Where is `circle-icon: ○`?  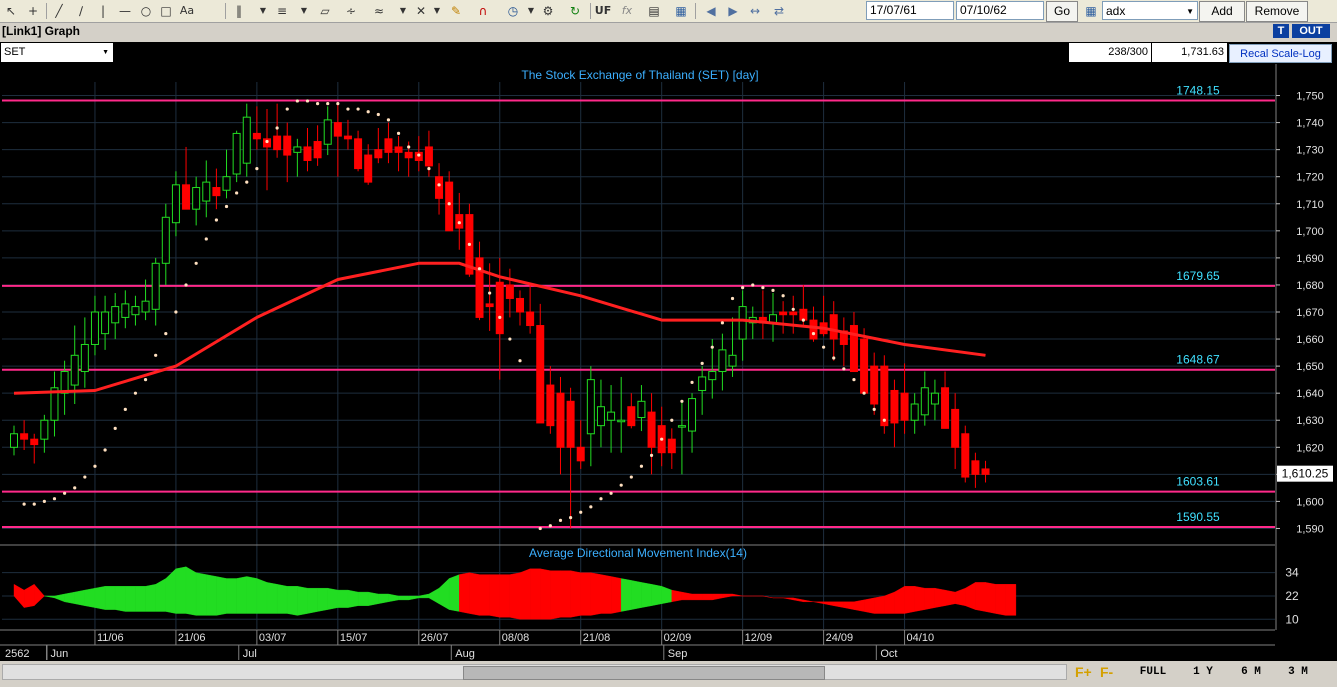
circle-icon: ○ is located at coordinates (146, 11).